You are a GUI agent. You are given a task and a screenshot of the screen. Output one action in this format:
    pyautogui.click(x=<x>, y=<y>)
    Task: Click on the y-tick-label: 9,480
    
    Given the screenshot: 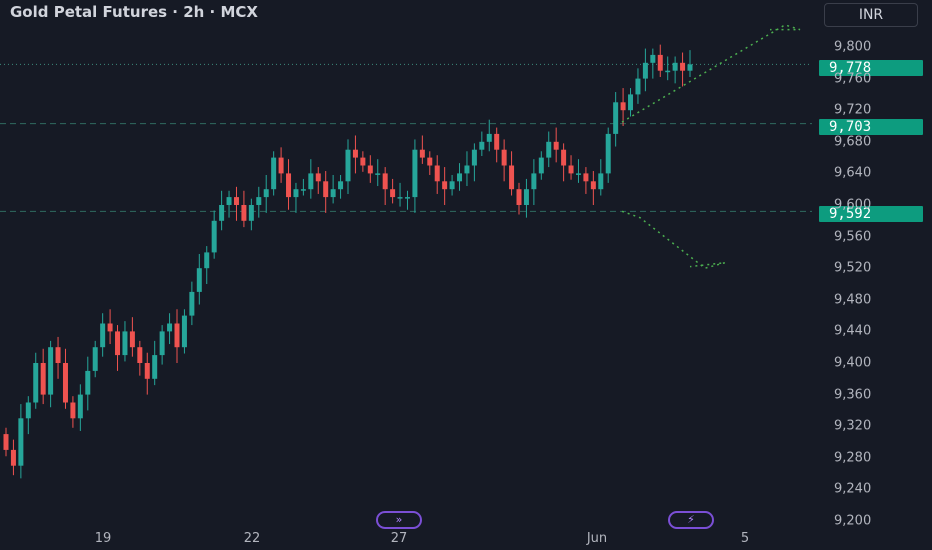 What is the action you would take?
    pyautogui.click(x=853, y=300)
    